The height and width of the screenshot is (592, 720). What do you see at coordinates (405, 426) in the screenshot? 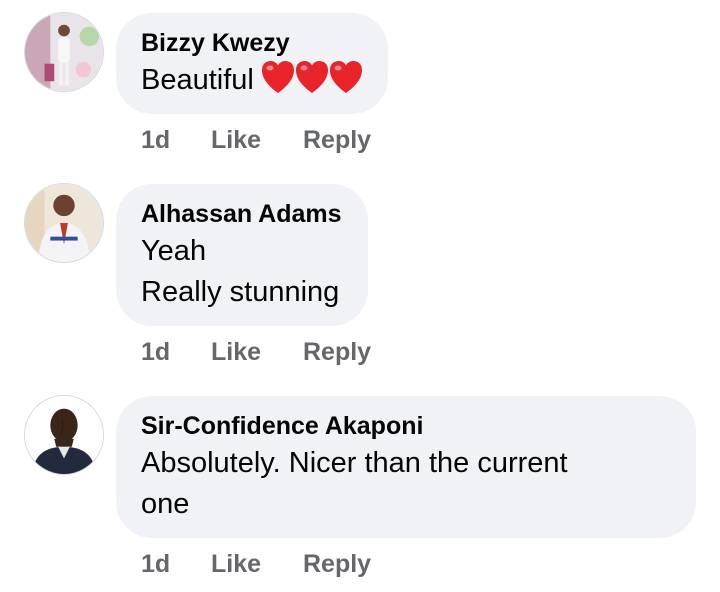
I see `comment-author: Sir-Confidence Akaponi` at bounding box center [405, 426].